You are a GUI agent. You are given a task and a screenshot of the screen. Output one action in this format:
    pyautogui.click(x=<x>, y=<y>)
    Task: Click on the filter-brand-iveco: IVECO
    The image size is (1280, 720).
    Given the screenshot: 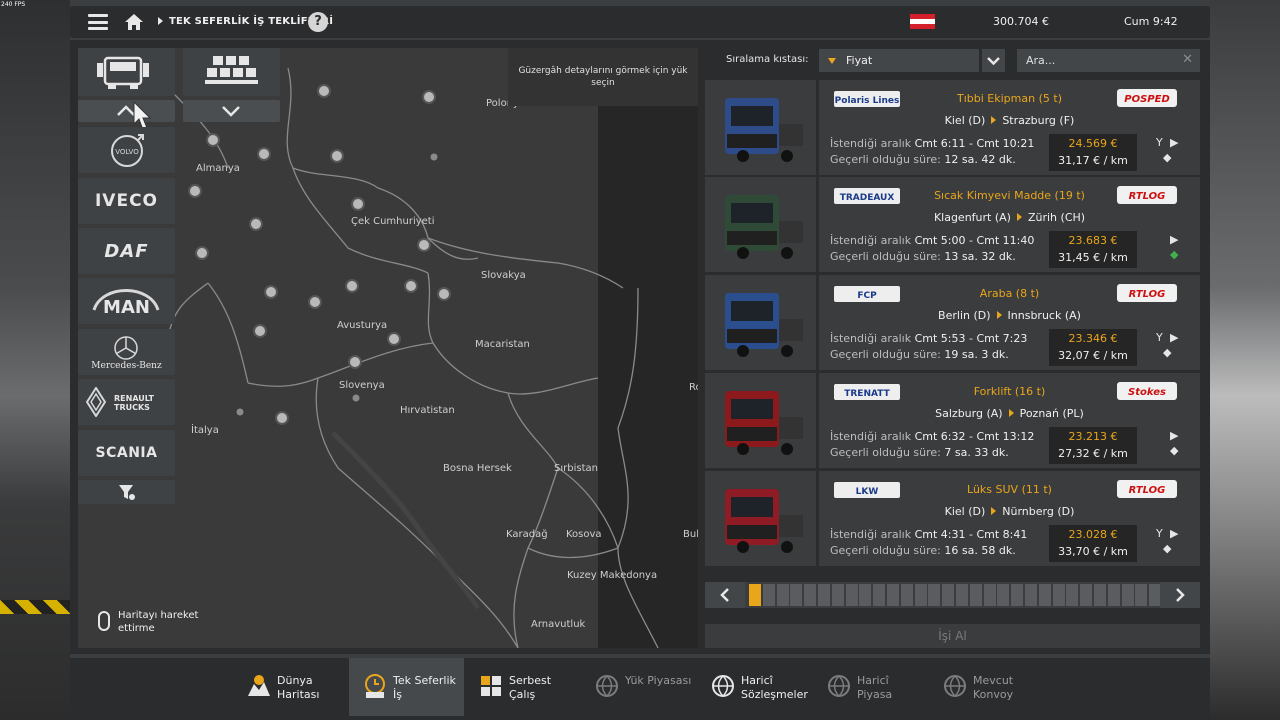 What is the action you would take?
    pyautogui.click(x=126, y=201)
    